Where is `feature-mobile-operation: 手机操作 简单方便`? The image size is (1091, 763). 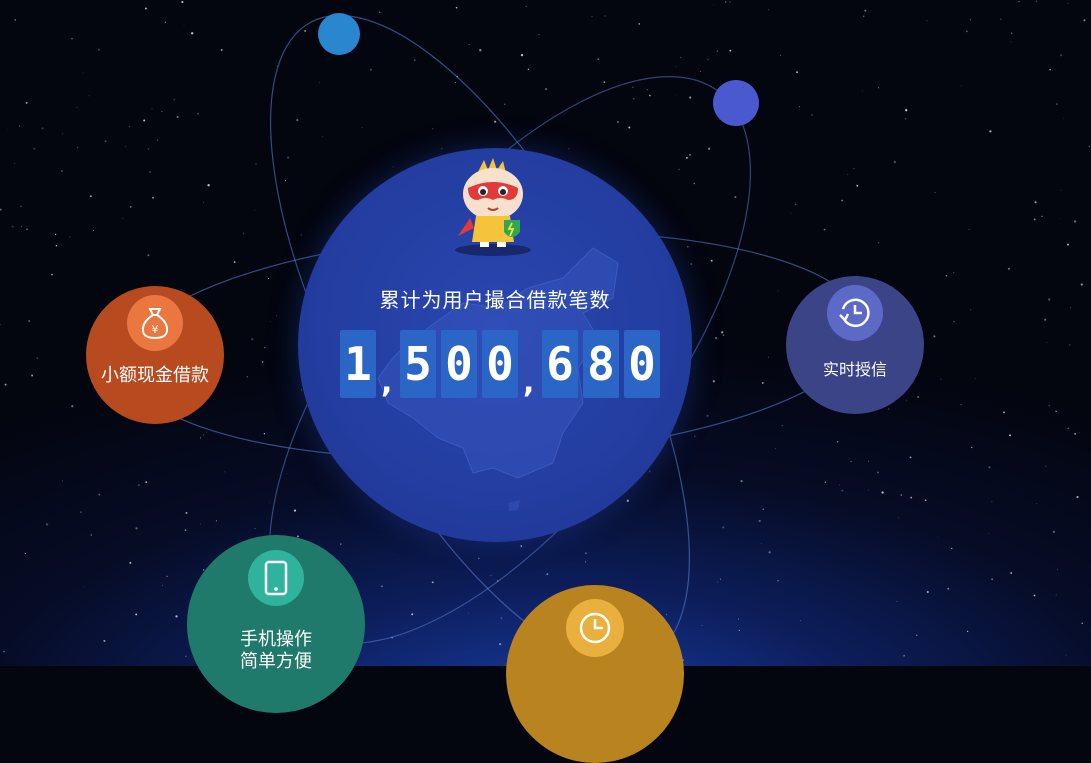
feature-mobile-operation: 手机操作 简单方便 is located at coordinates (276, 624).